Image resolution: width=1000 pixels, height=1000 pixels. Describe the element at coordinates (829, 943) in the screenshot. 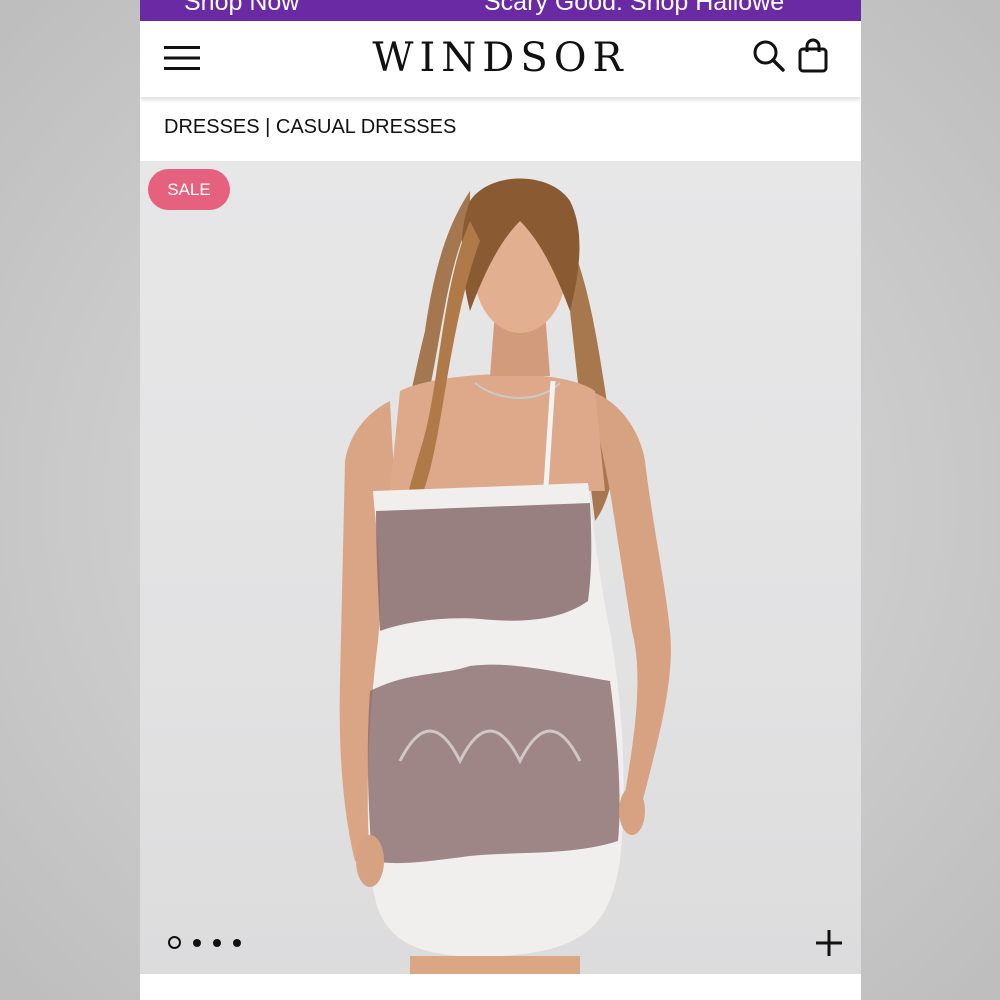

I see `plus-icon` at that location.